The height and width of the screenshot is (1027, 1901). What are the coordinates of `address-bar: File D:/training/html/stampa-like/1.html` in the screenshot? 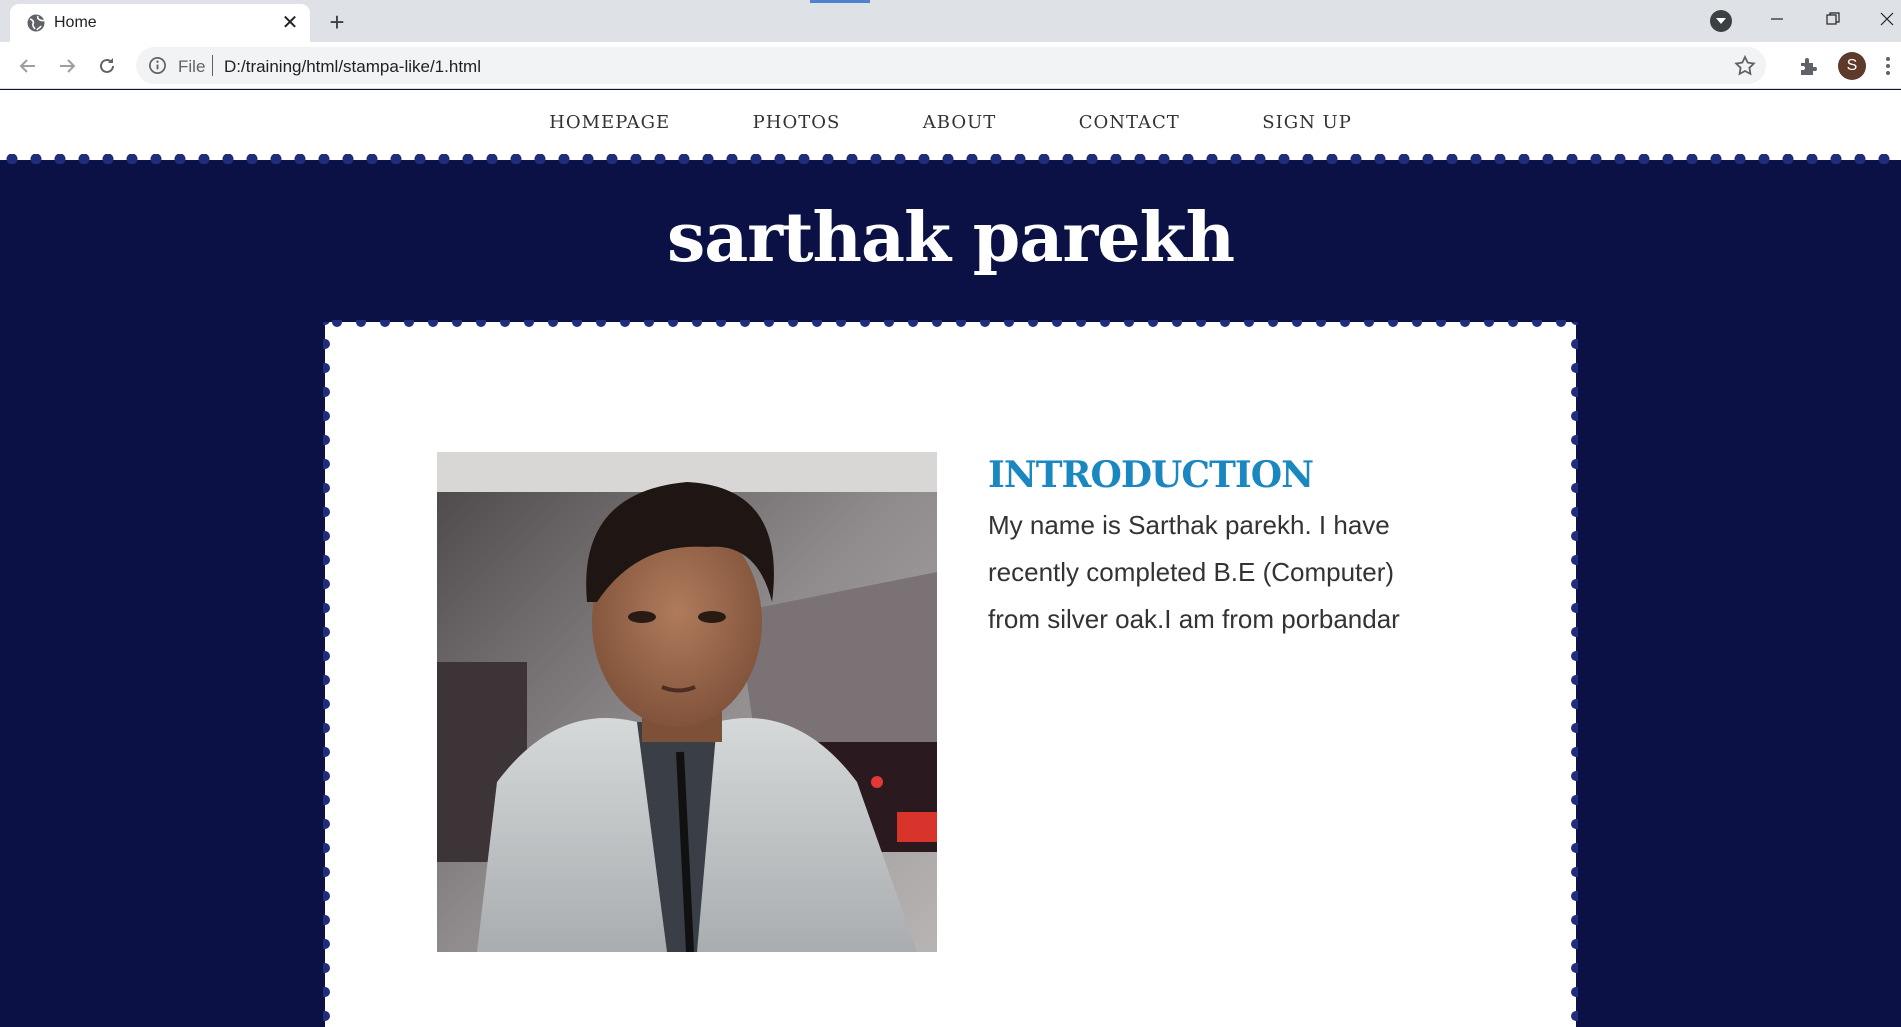 It's located at (951, 65).